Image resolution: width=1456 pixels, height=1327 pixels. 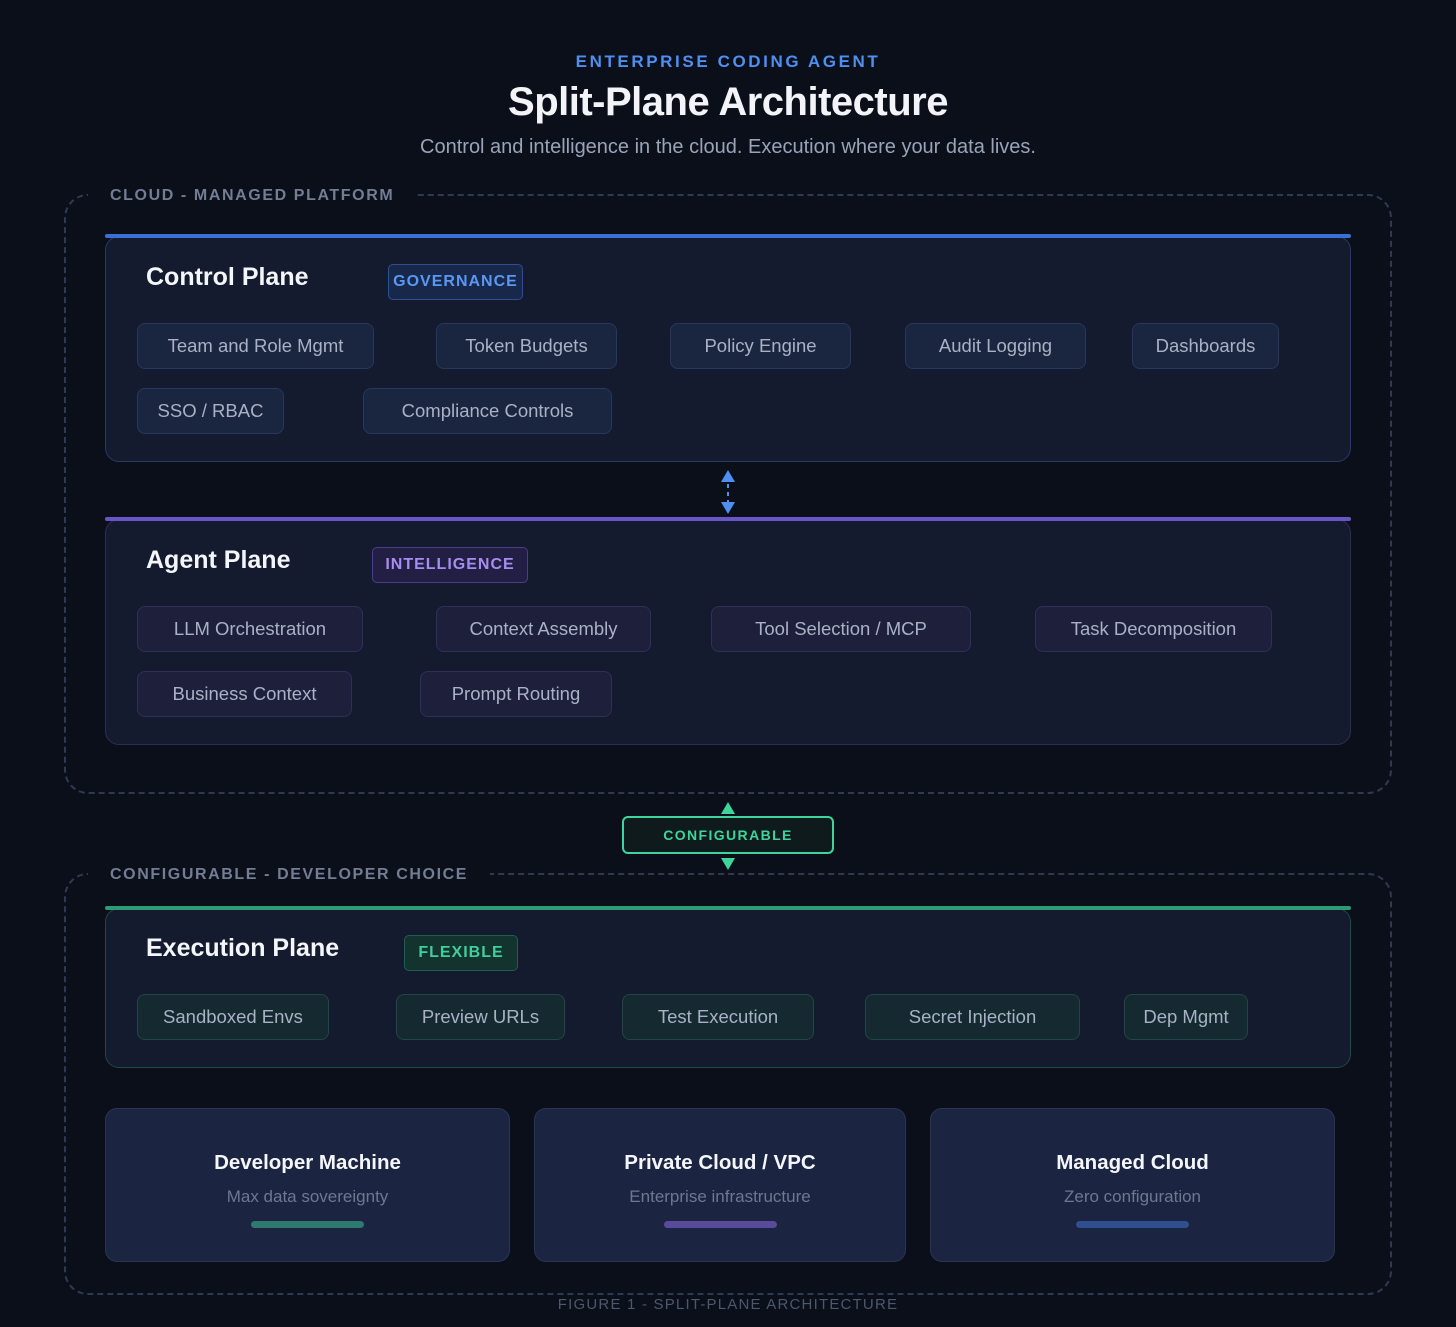 I want to click on card-title: Managed Cloud, so click(x=1132, y=1162).